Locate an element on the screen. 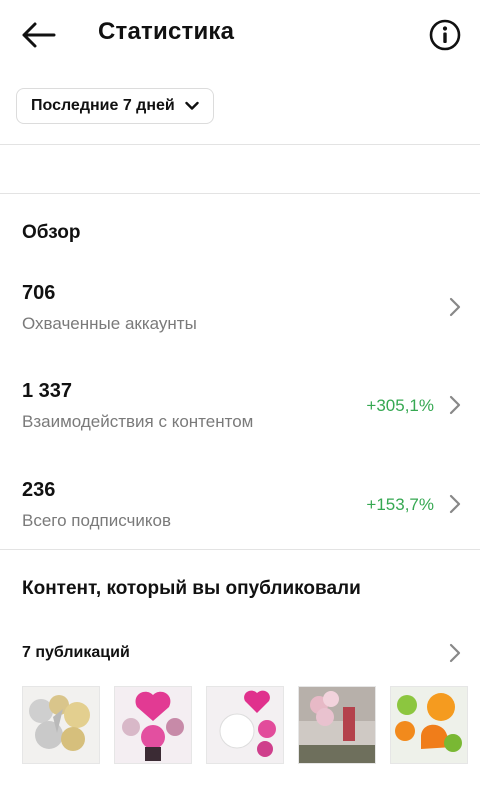  chevron-down-icon is located at coordinates (192, 105).